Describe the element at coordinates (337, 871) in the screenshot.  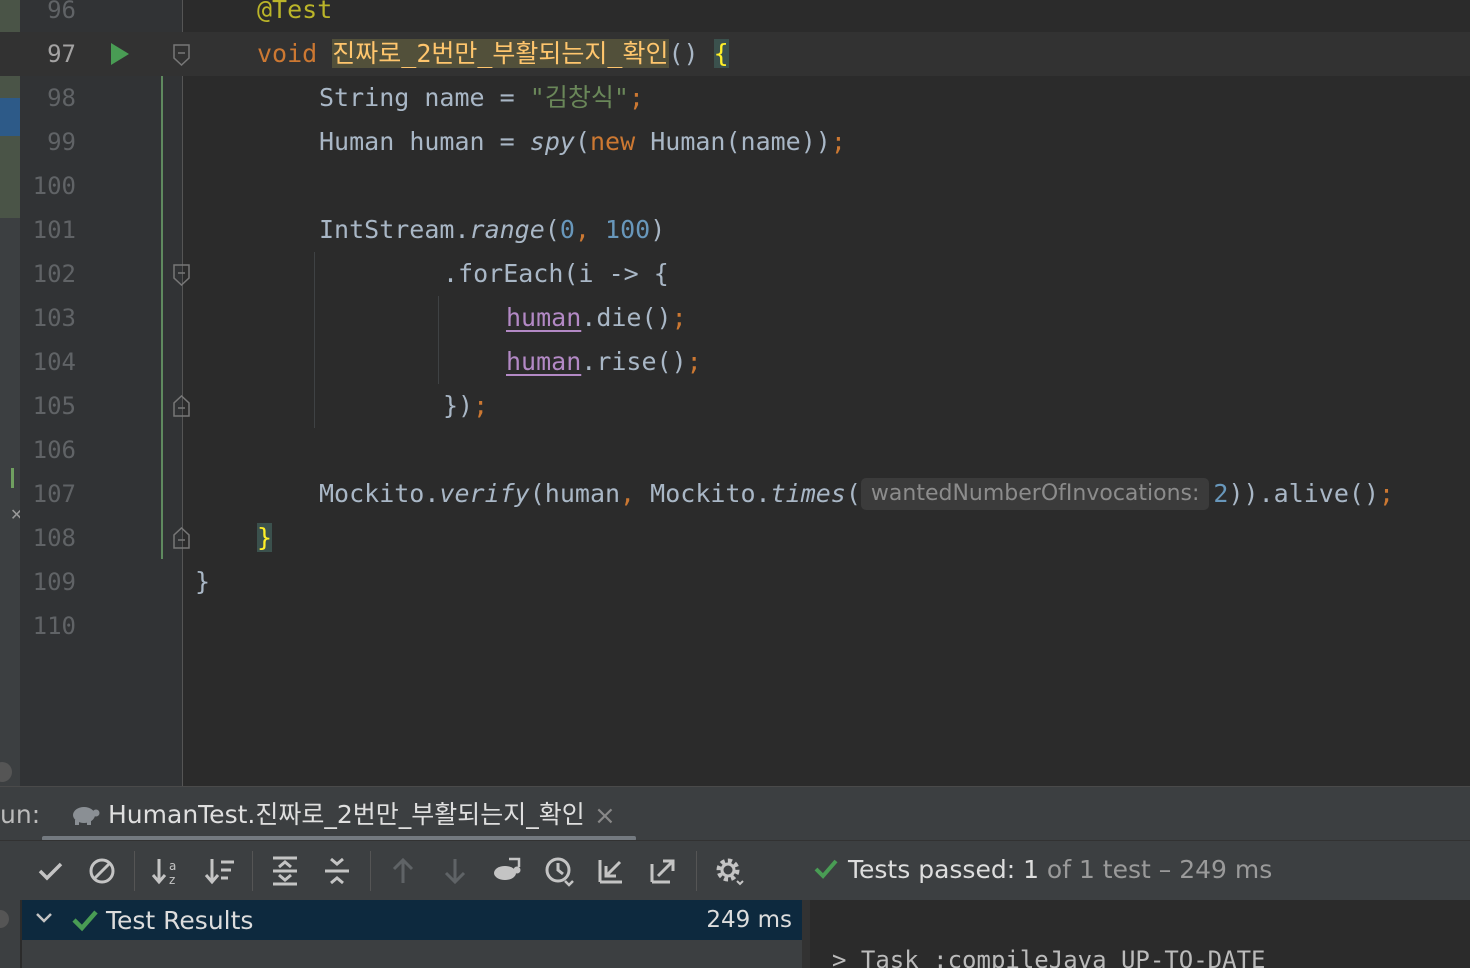
I see `collapse-all-icon` at that location.